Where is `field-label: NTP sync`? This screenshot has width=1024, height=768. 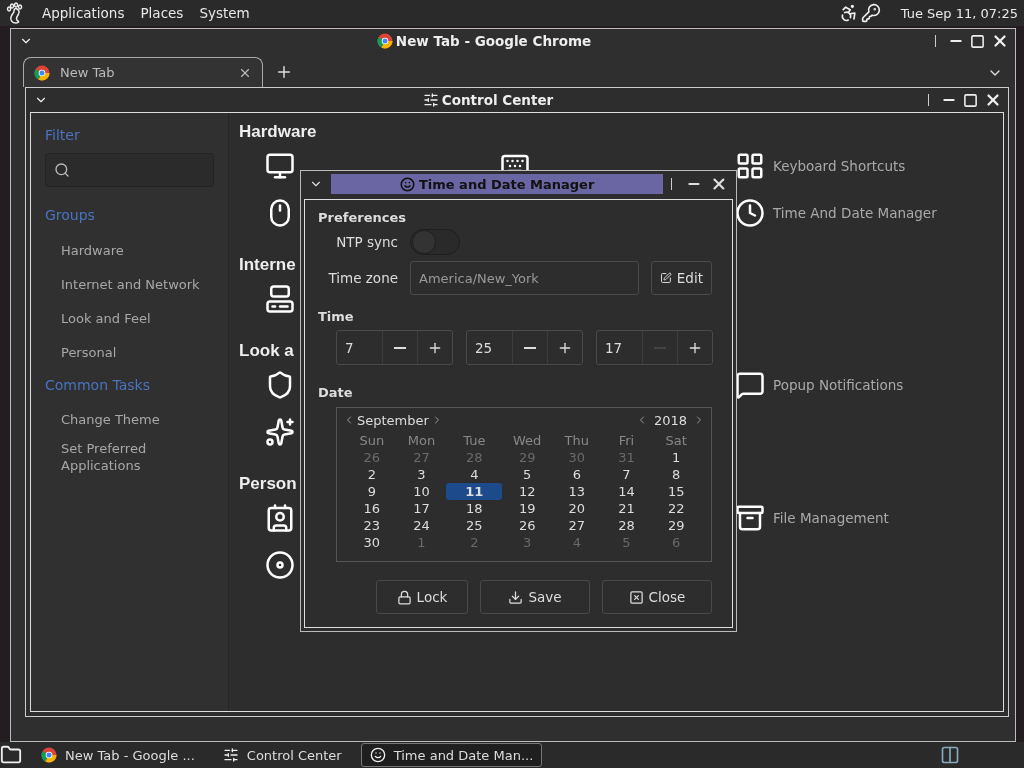
field-label: NTP sync is located at coordinates (366, 242).